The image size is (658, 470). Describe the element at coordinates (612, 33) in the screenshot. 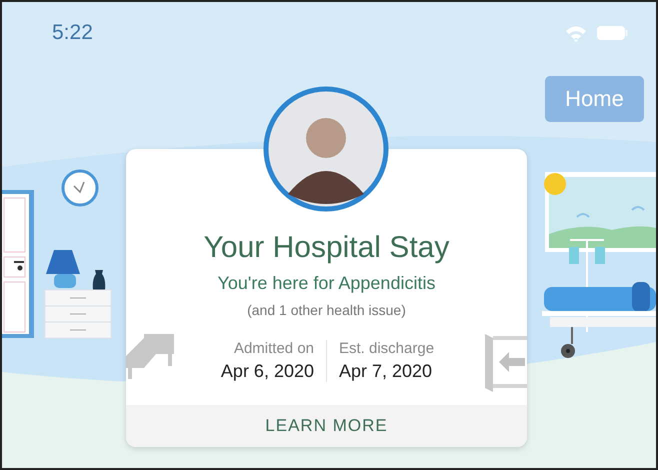

I see `battery-icon` at that location.